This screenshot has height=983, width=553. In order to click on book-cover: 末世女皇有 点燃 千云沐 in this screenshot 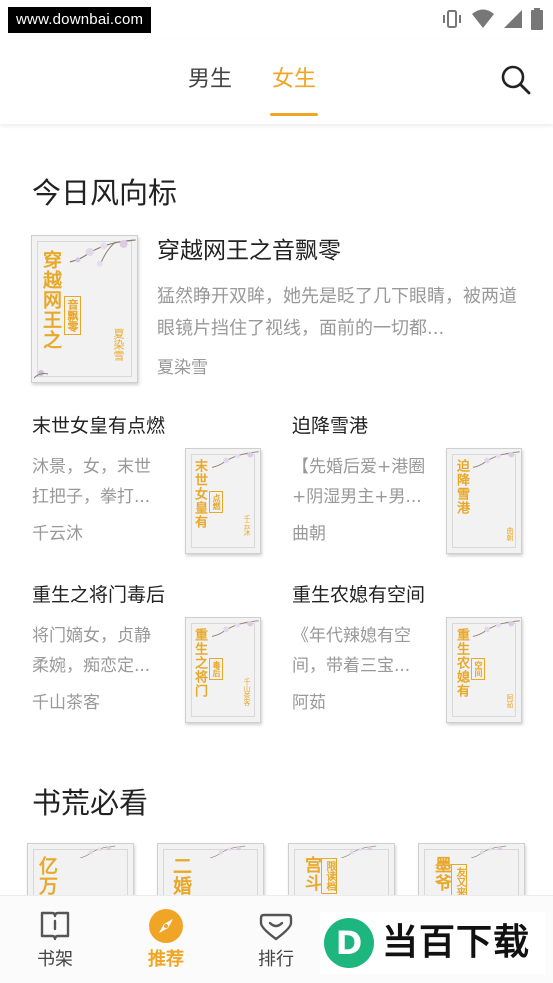, I will do `click(223, 501)`.